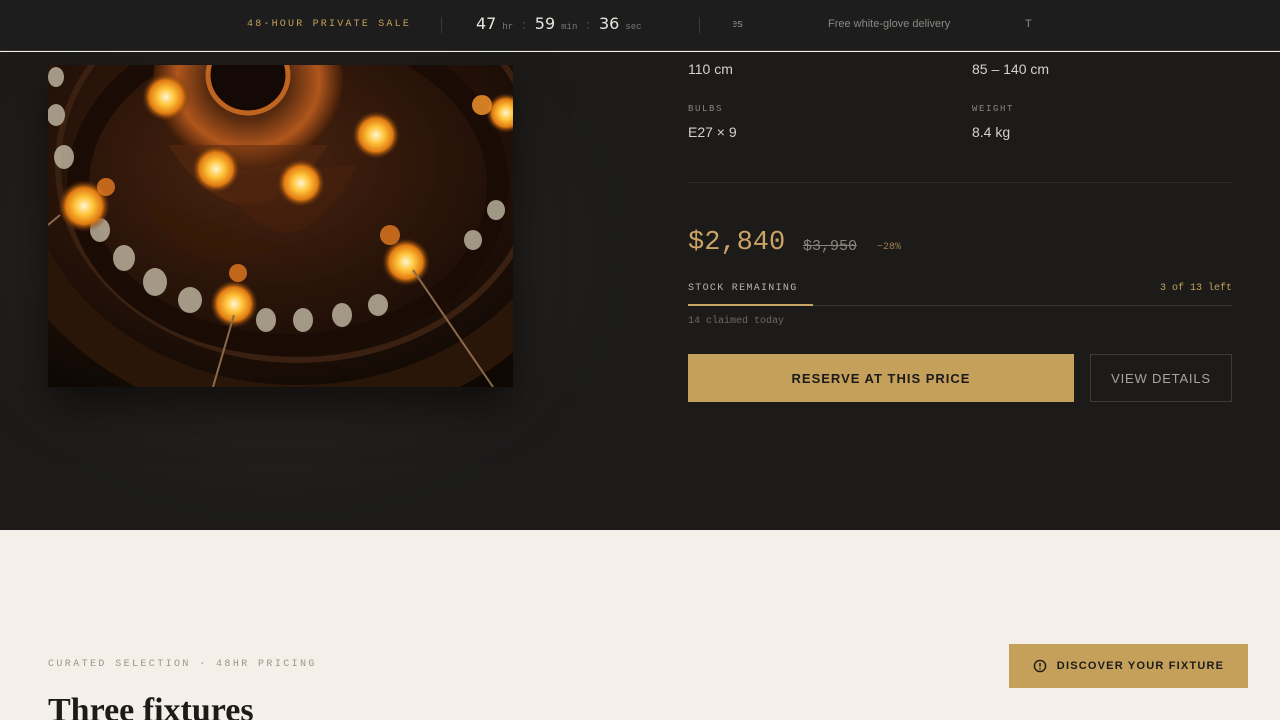 The height and width of the screenshot is (720, 1280). I want to click on sale-price: $2,840, so click(737, 243).